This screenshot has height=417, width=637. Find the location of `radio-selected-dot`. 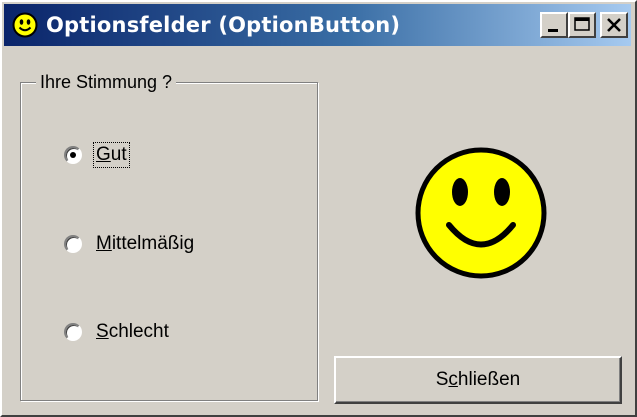

radio-selected-dot is located at coordinates (73, 155).